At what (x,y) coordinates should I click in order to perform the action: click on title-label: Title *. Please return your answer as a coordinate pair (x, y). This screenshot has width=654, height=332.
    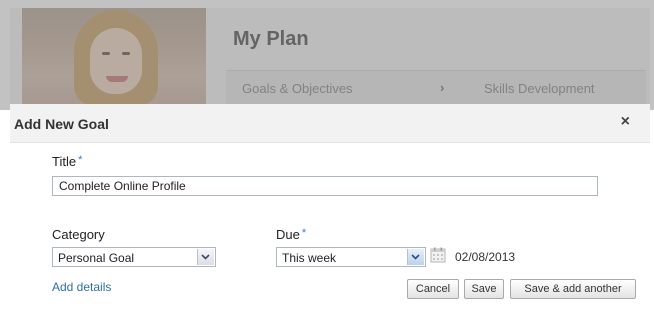
    Looking at the image, I should click on (67, 161).